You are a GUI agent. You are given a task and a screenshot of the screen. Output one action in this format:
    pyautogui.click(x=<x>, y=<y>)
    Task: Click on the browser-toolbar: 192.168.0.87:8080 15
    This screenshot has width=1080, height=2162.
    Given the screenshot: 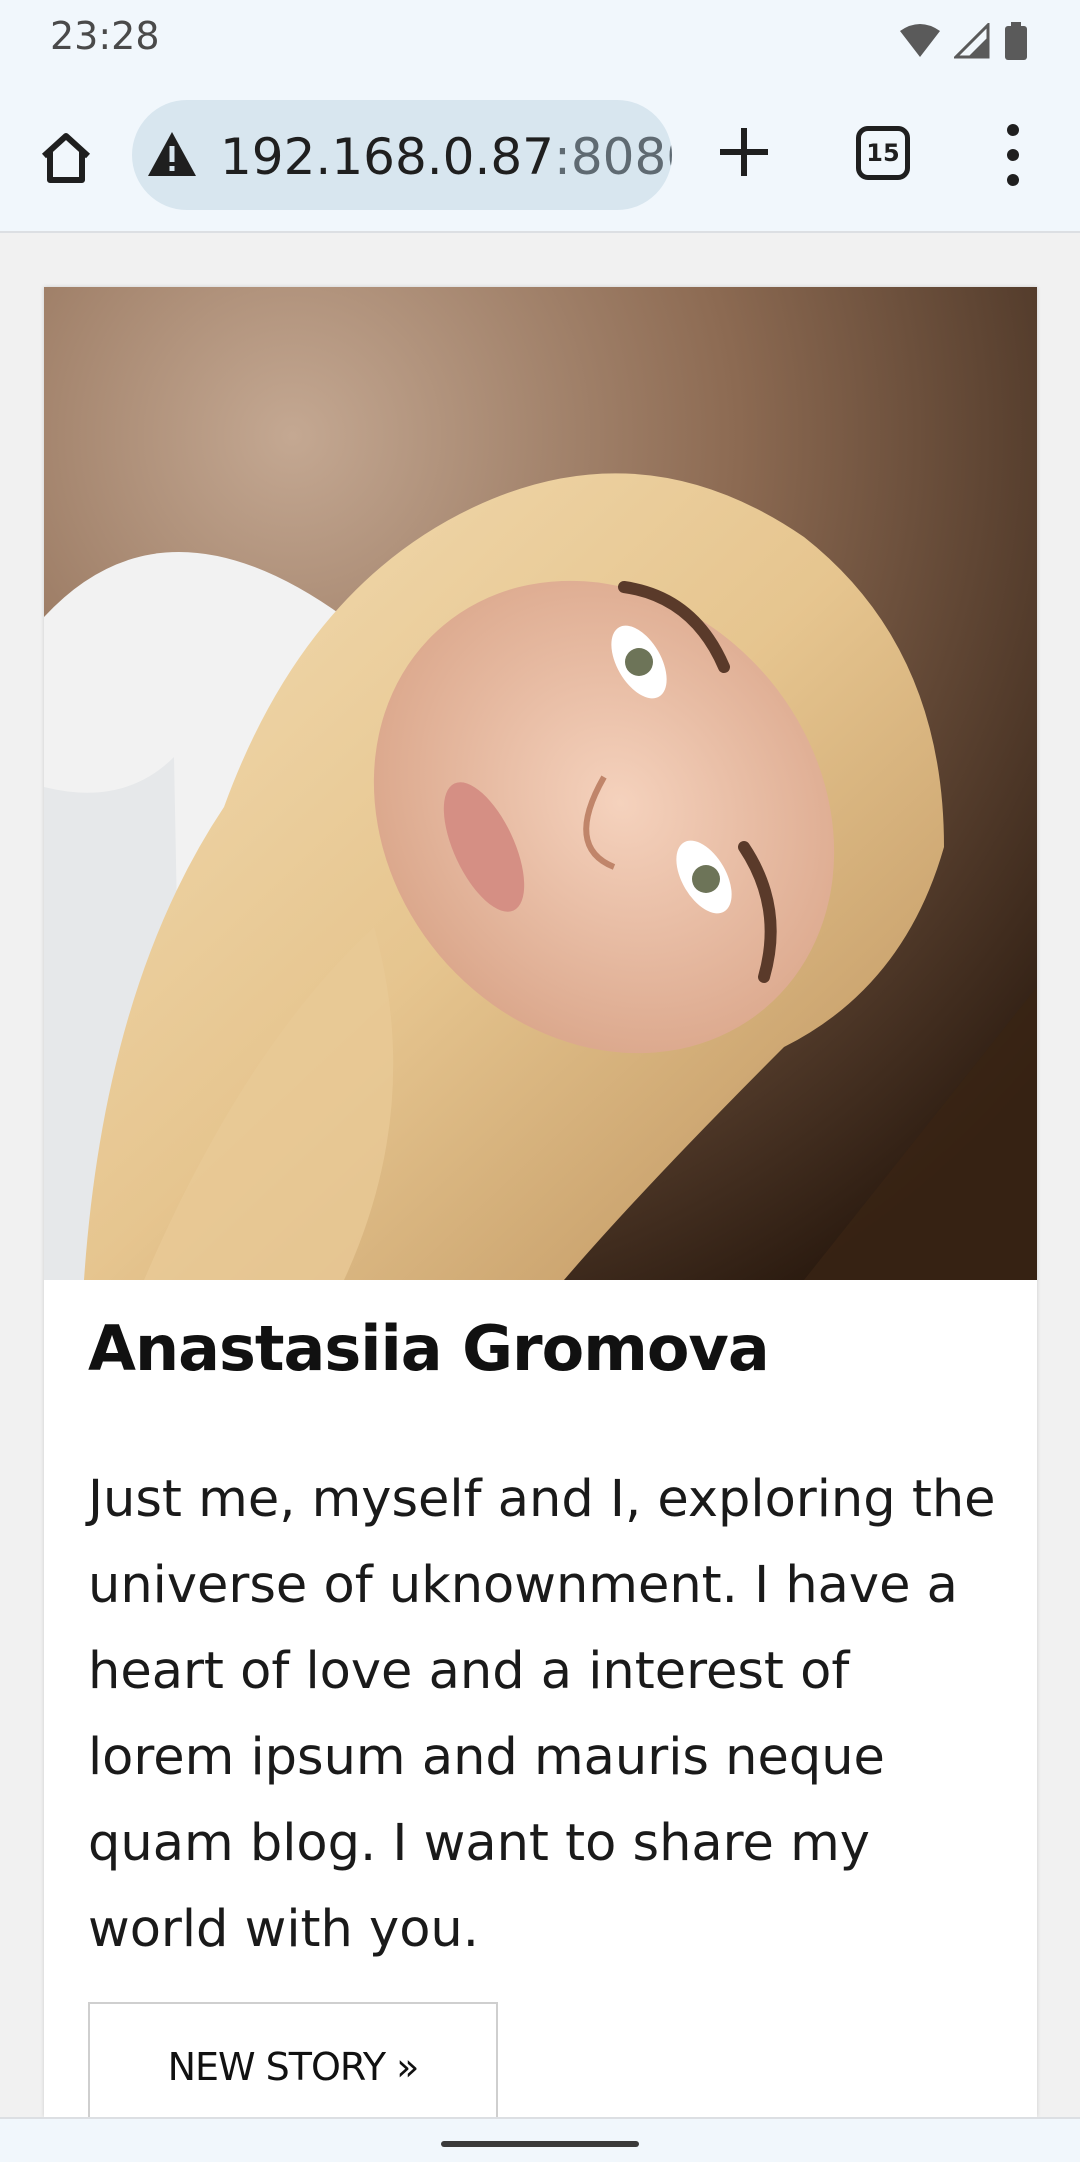 What is the action you would take?
    pyautogui.click(x=540, y=156)
    